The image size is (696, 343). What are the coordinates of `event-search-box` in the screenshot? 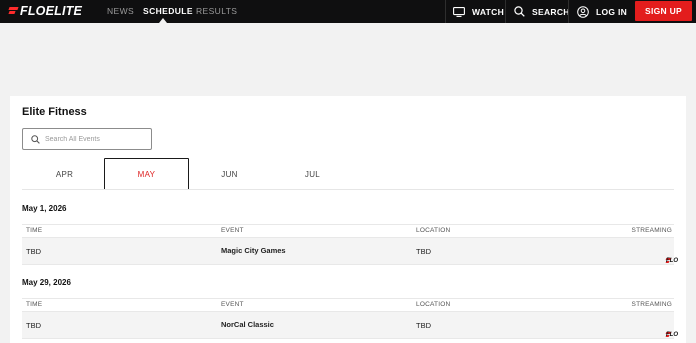 It's located at (87, 139).